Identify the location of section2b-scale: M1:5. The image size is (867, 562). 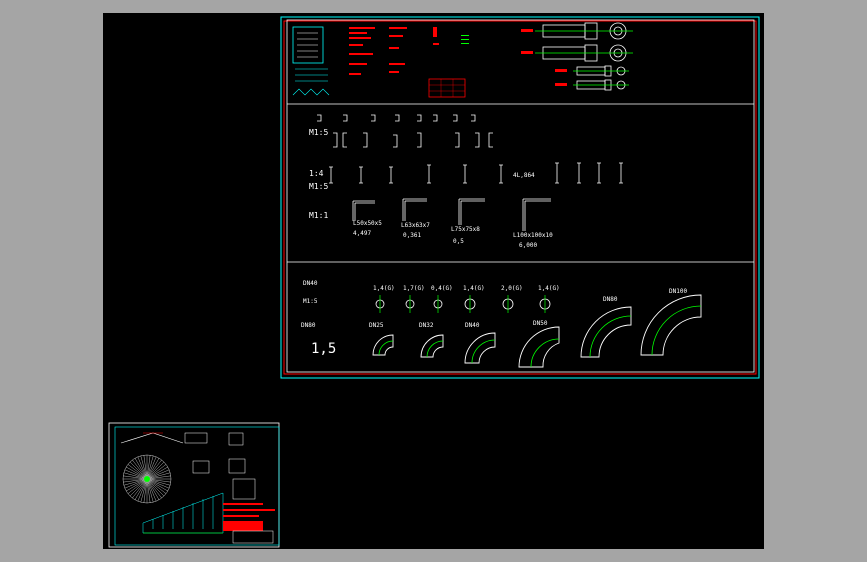
(318, 186).